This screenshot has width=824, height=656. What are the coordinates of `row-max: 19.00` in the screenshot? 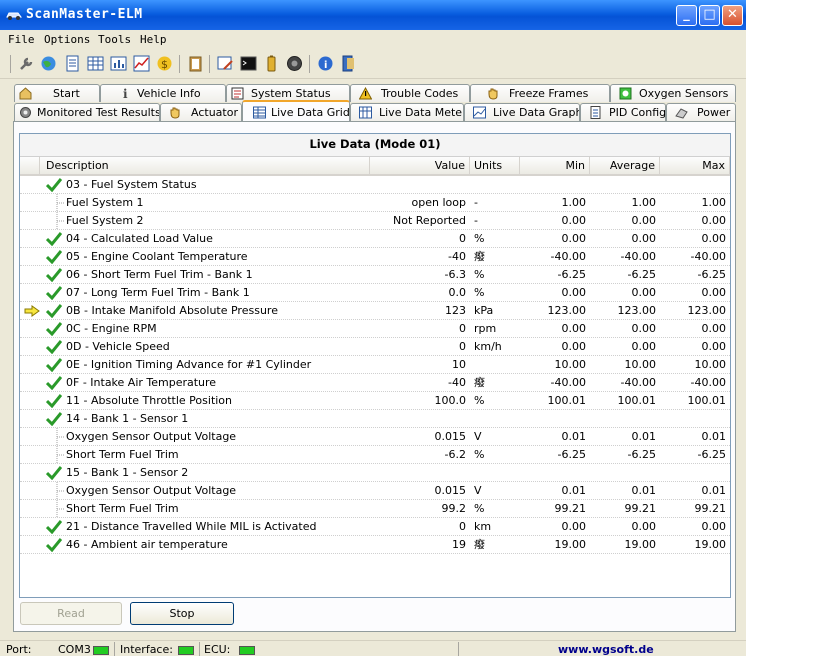 It's located at (710, 544).